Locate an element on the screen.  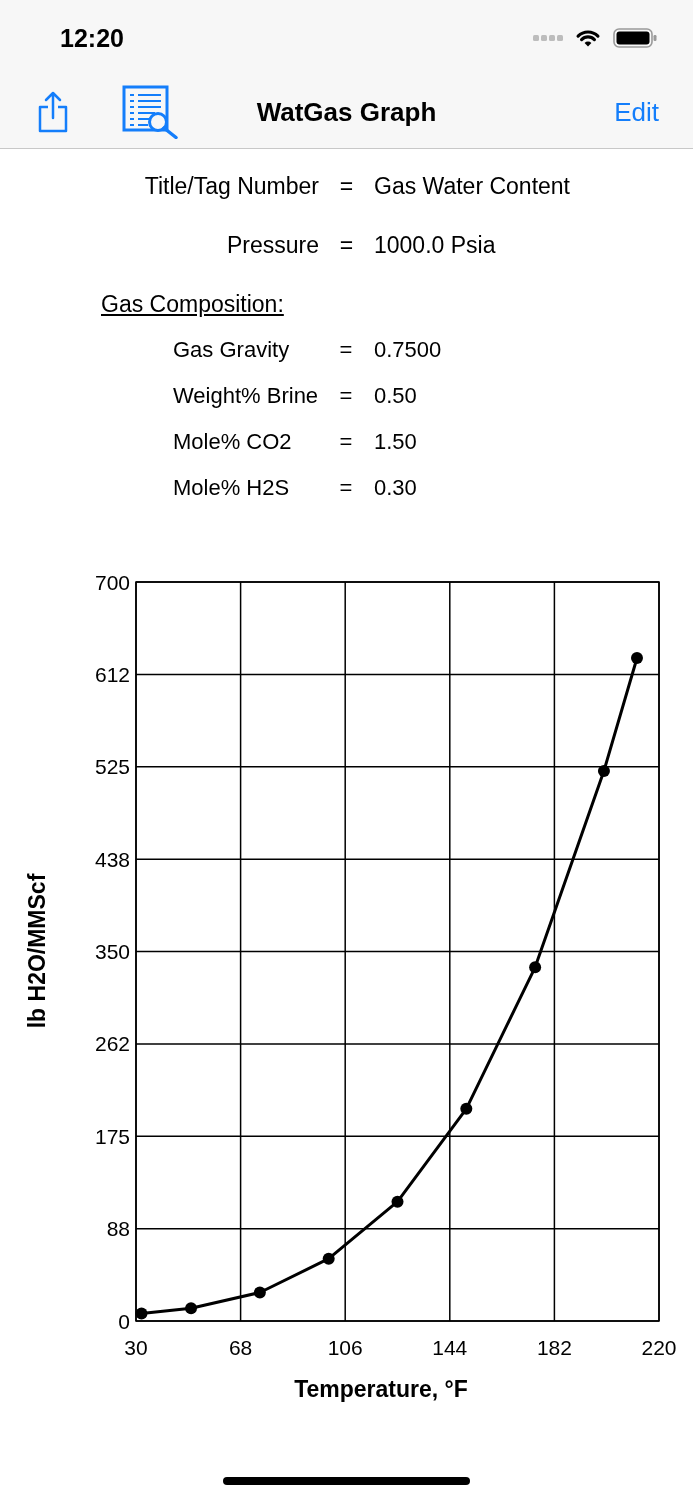
field-value: 0.30 is located at coordinates (395, 488).